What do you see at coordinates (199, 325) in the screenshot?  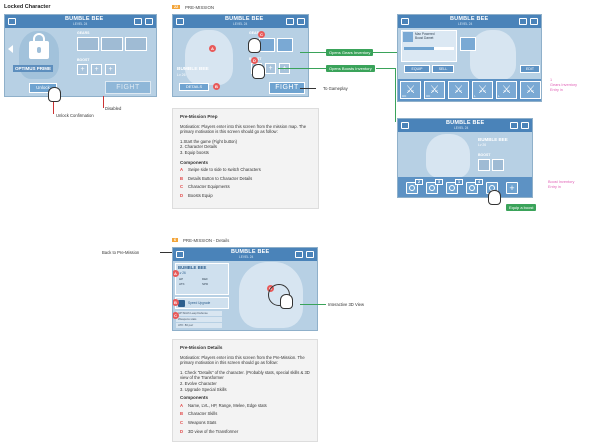 I see `weapon-stat-row: ATK: 80 pwr` at bounding box center [199, 325].